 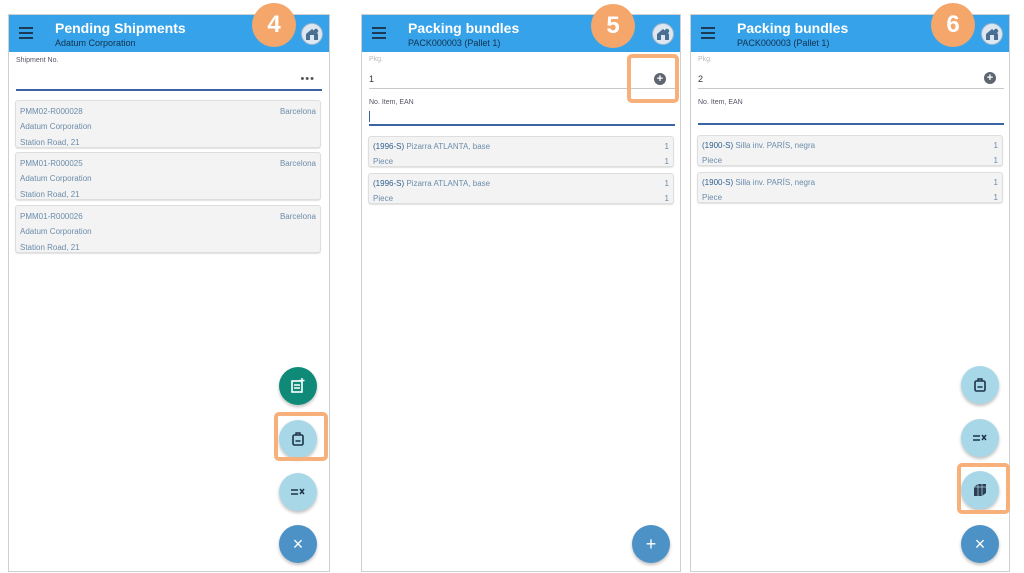 What do you see at coordinates (51, 216) in the screenshot?
I see `shipment-code: PMM01-R000026` at bounding box center [51, 216].